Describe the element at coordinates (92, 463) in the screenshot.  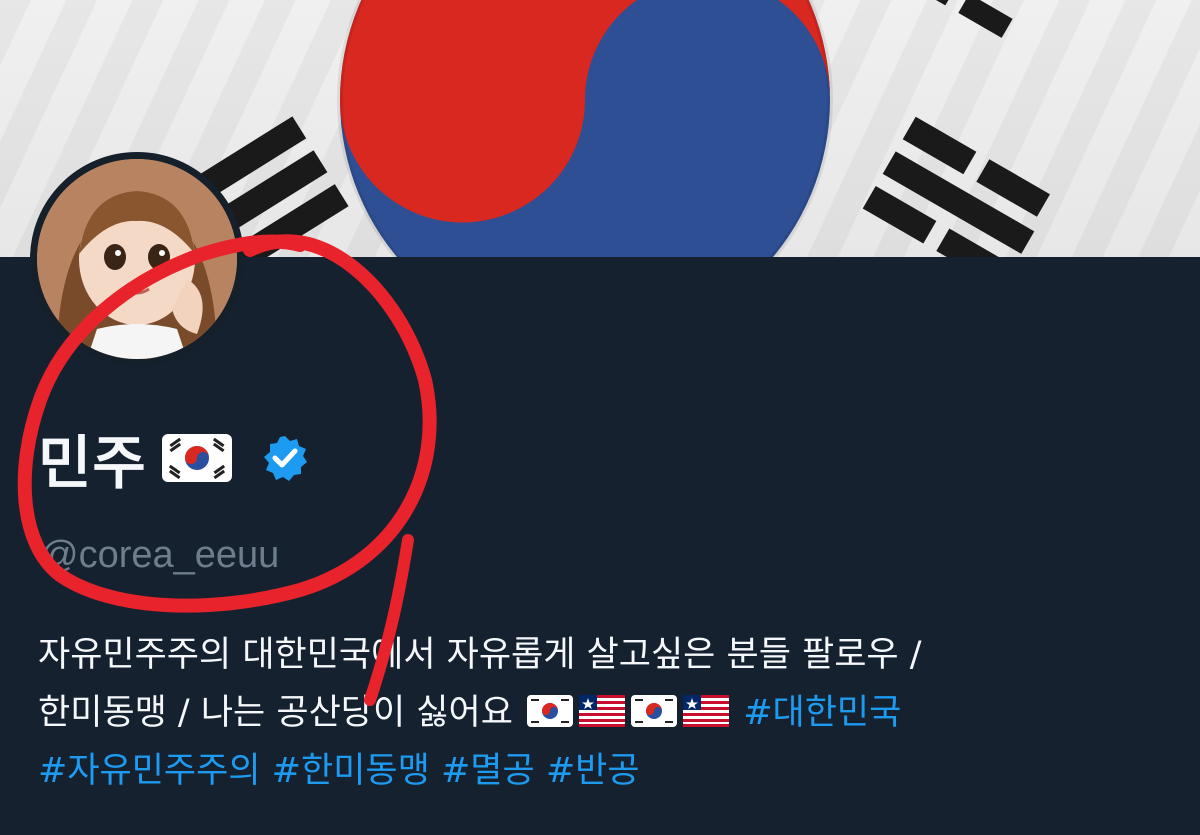
I see `display-name: 민주` at that location.